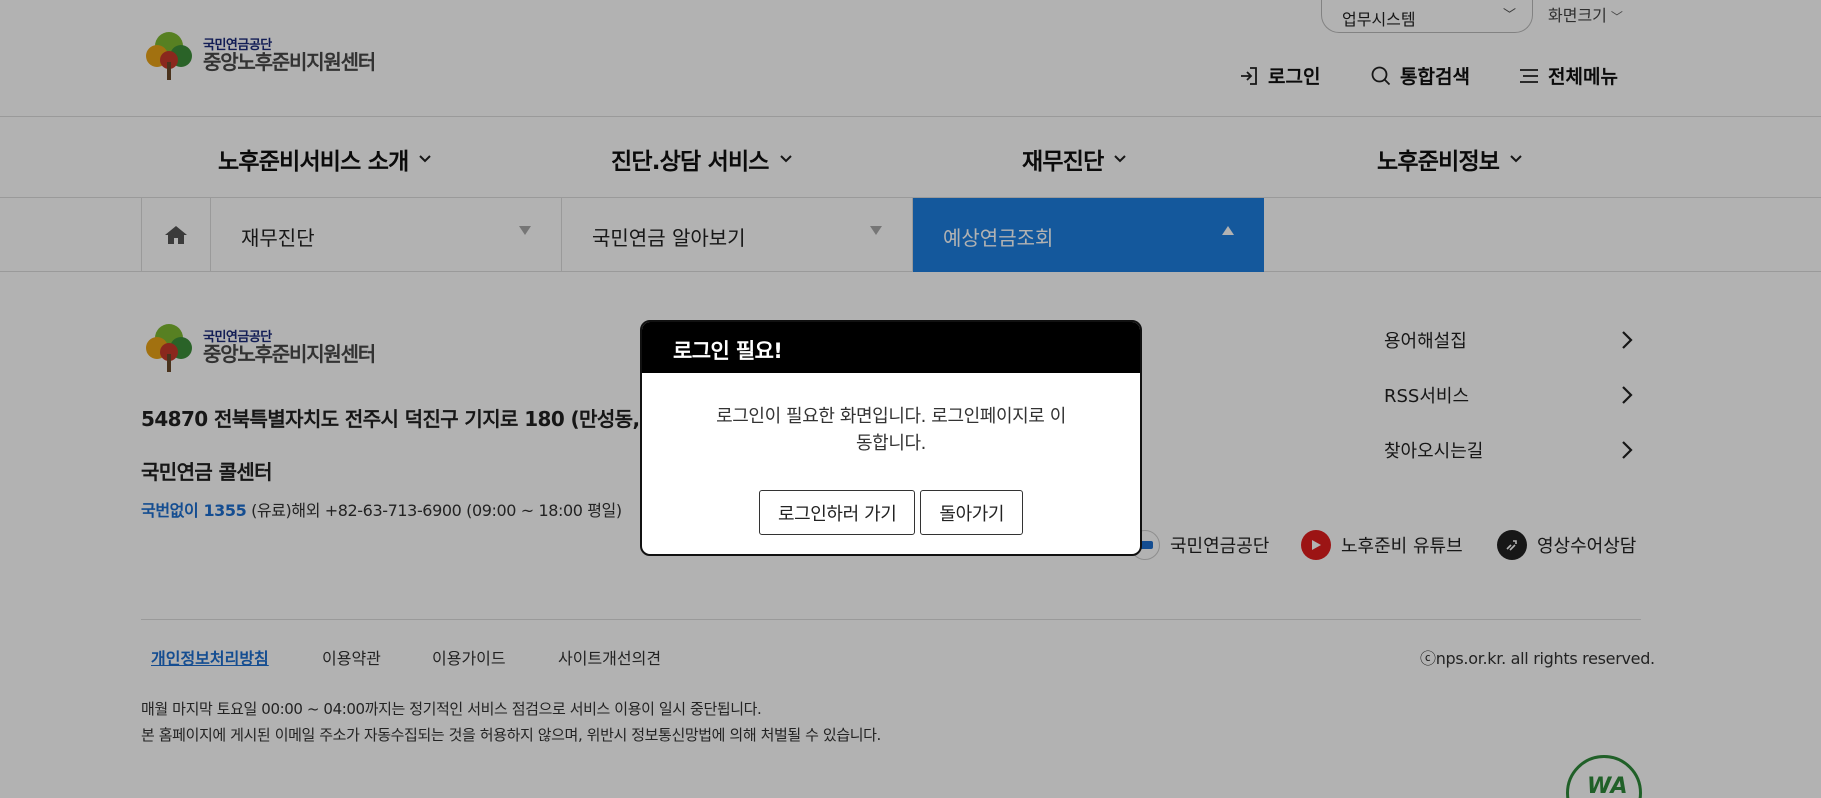 The width and height of the screenshot is (1821, 798). I want to click on dialog-message: 로그인이 필요한 화면입니다. 로그인페이지로 이동합니다., so click(891, 430).